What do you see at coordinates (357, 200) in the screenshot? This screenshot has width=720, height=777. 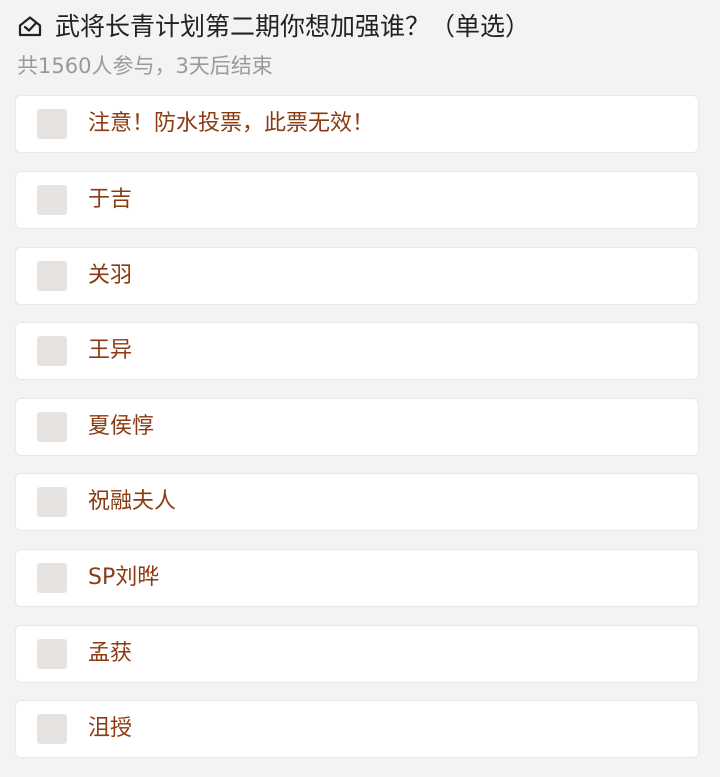 I see `poll-option: 于吉` at bounding box center [357, 200].